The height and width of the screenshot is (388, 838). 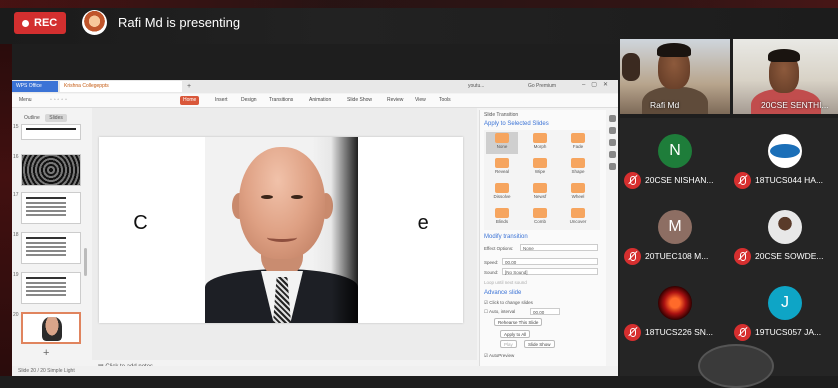 What do you see at coordinates (85, 262) in the screenshot?
I see `thumbnail-scrollbar` at bounding box center [85, 262].